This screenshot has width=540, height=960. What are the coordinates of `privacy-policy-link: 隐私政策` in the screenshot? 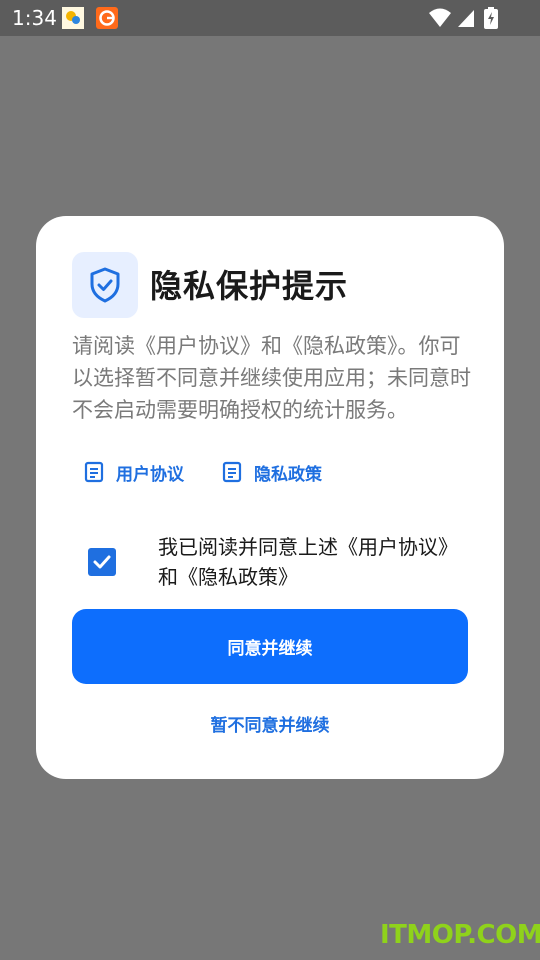 It's located at (272, 472).